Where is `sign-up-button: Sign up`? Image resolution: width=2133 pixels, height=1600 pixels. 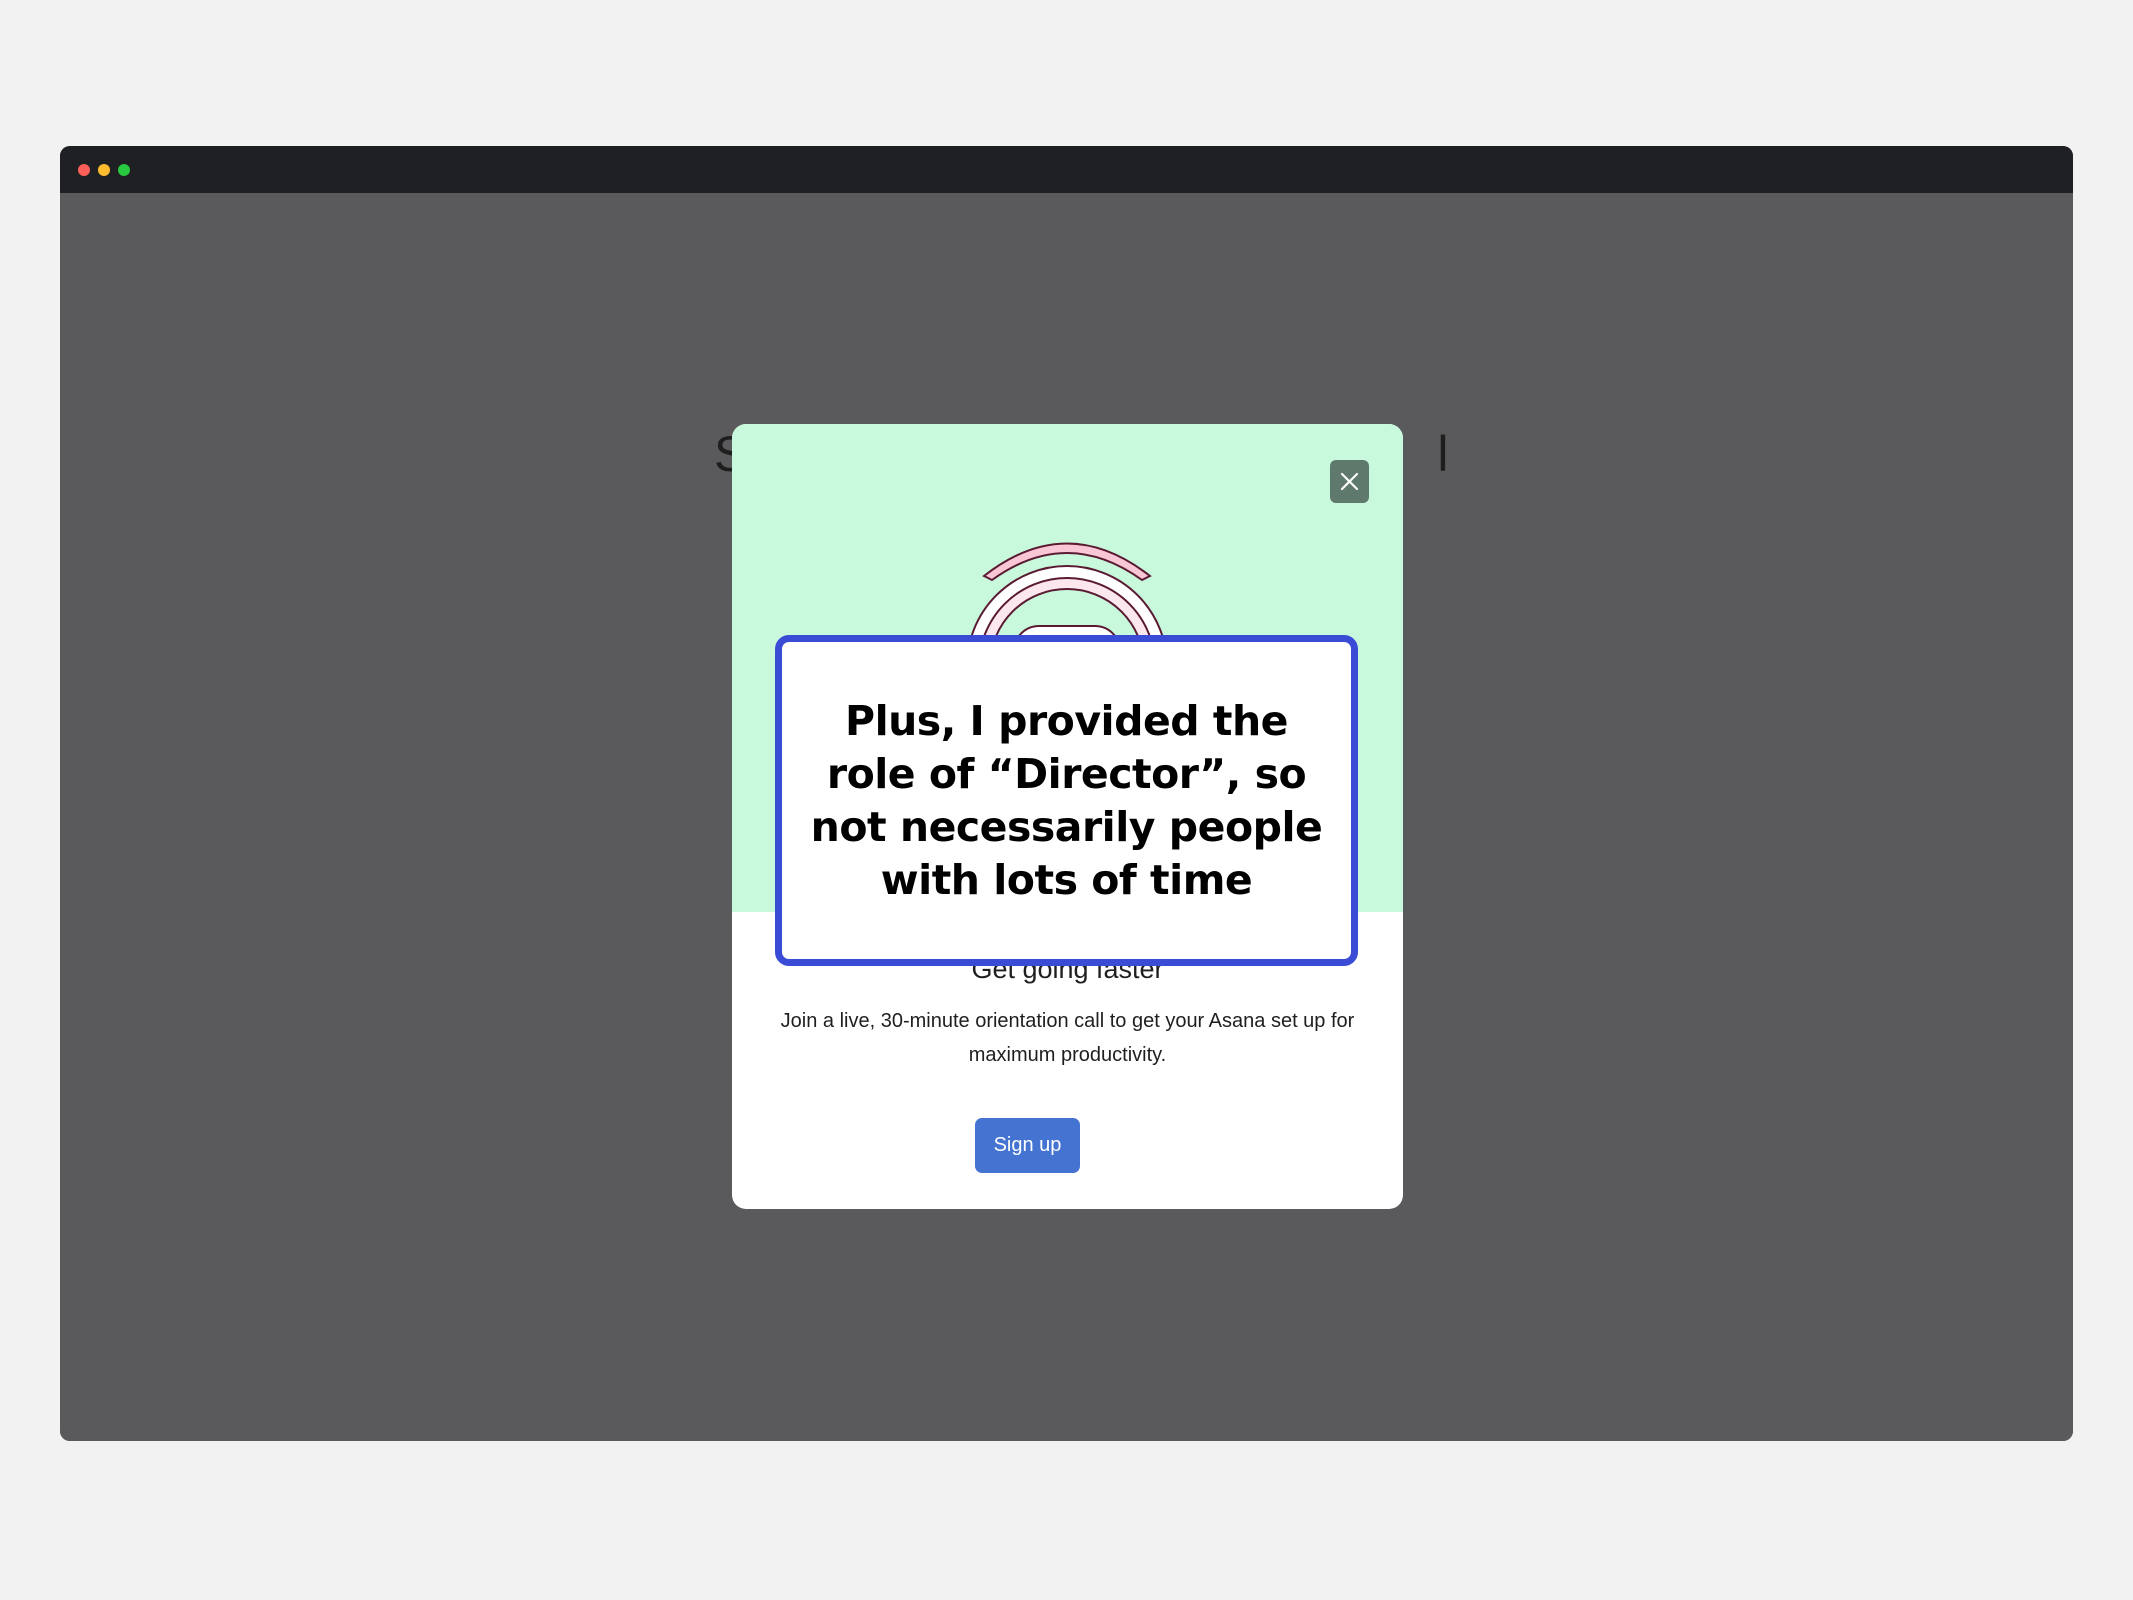 sign-up-button: Sign up is located at coordinates (1027, 1145).